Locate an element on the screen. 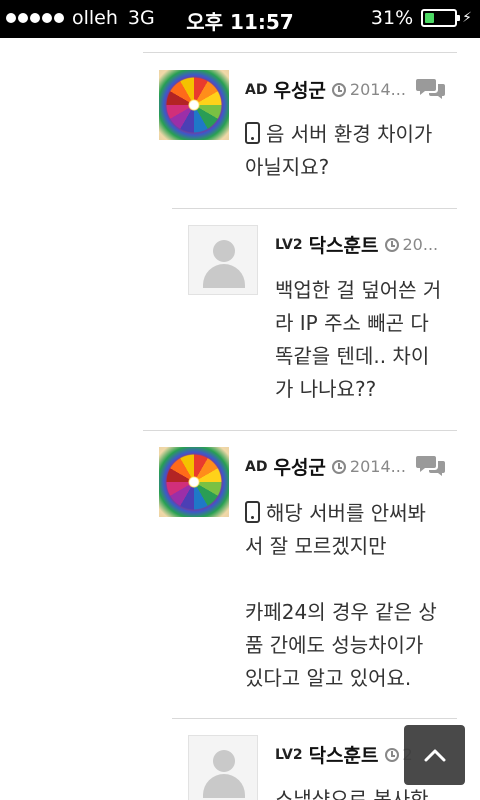  comment-line: 스냅샷으로 복사한 is located at coordinates (352, 793).